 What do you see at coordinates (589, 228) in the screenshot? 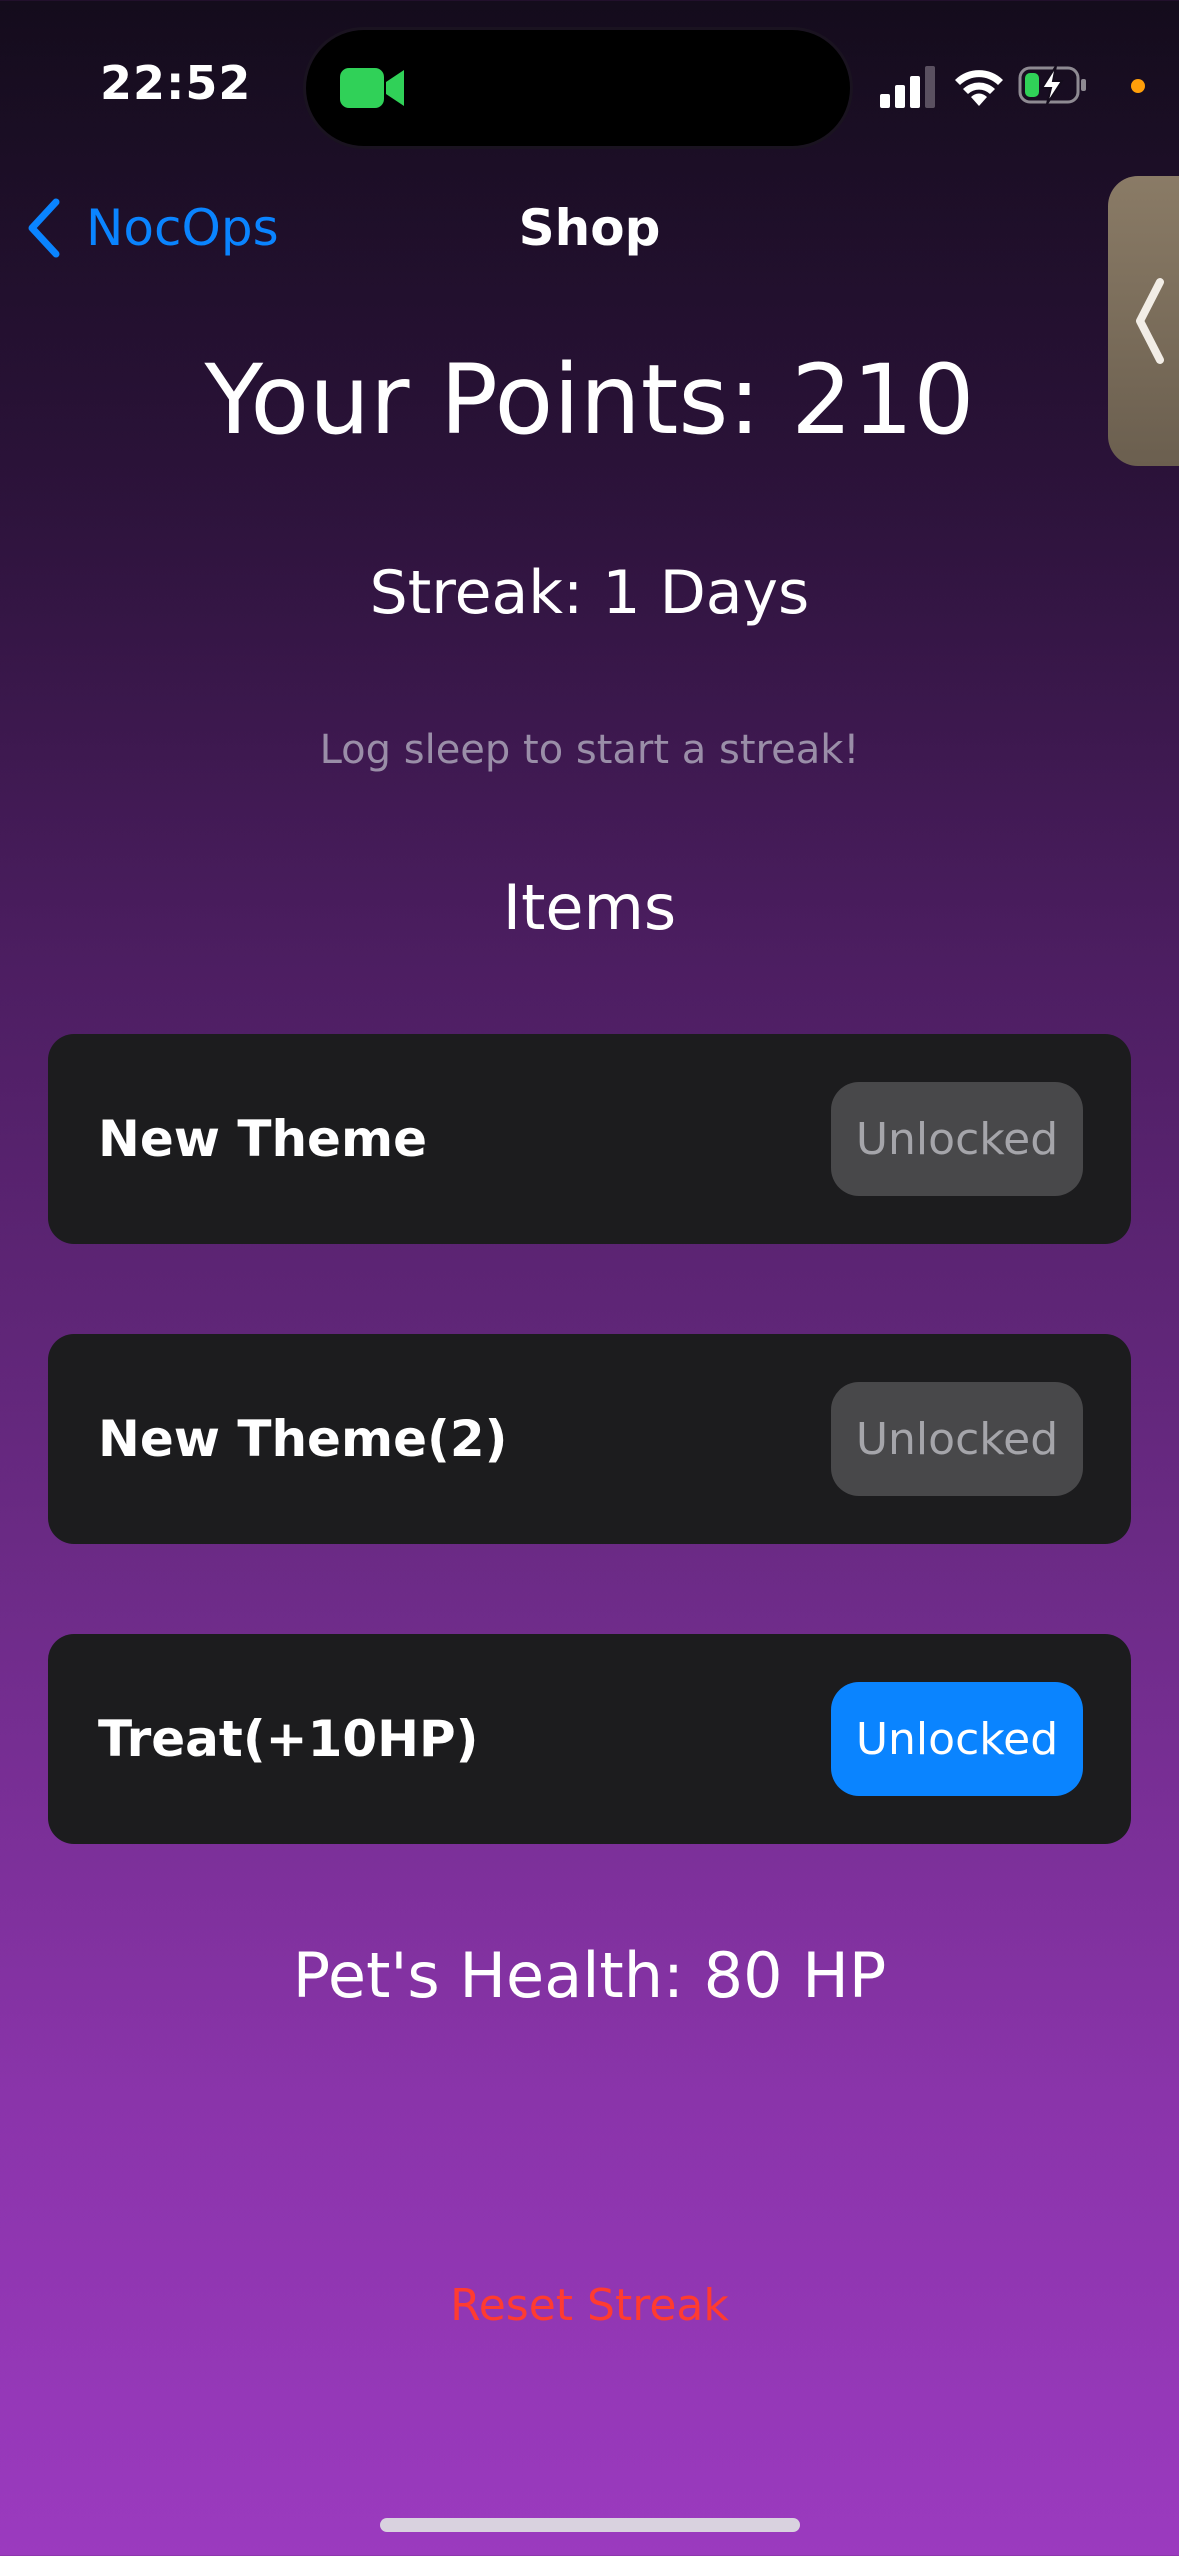
I see `page-title: Shop` at bounding box center [589, 228].